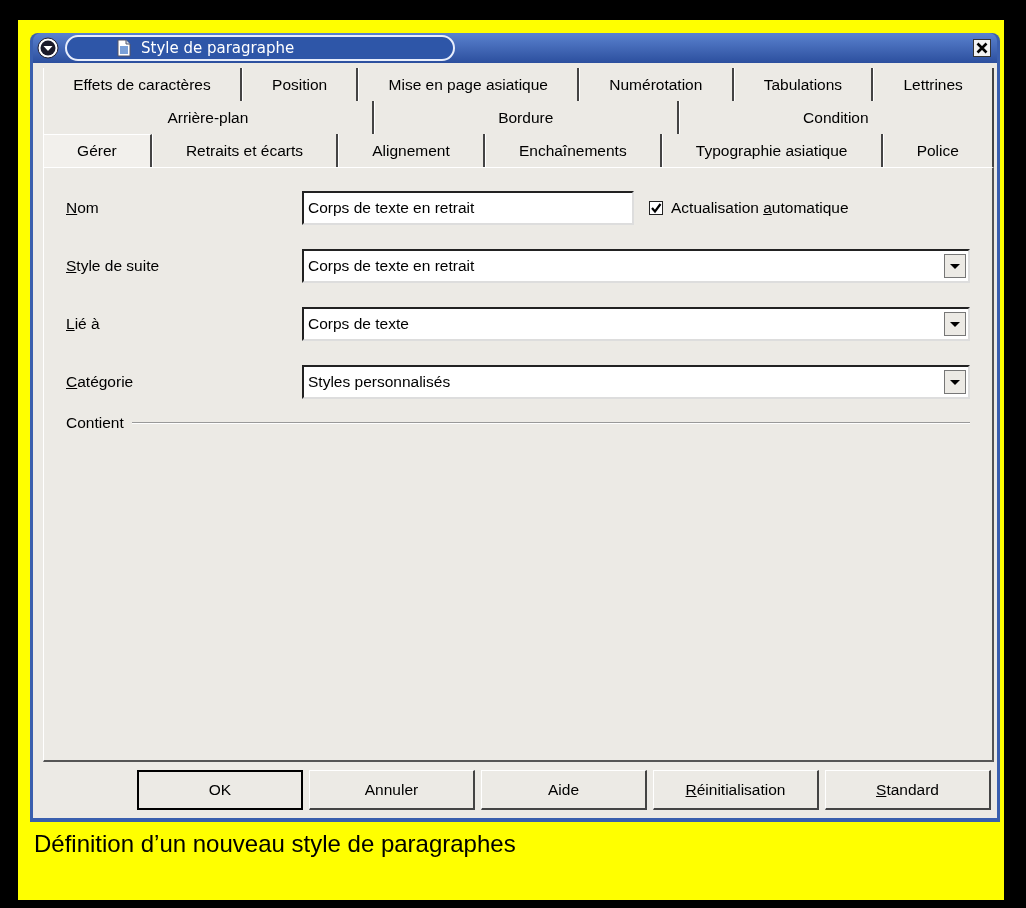 The height and width of the screenshot is (908, 1026). I want to click on tab: Effets de caractères, so click(142, 84).